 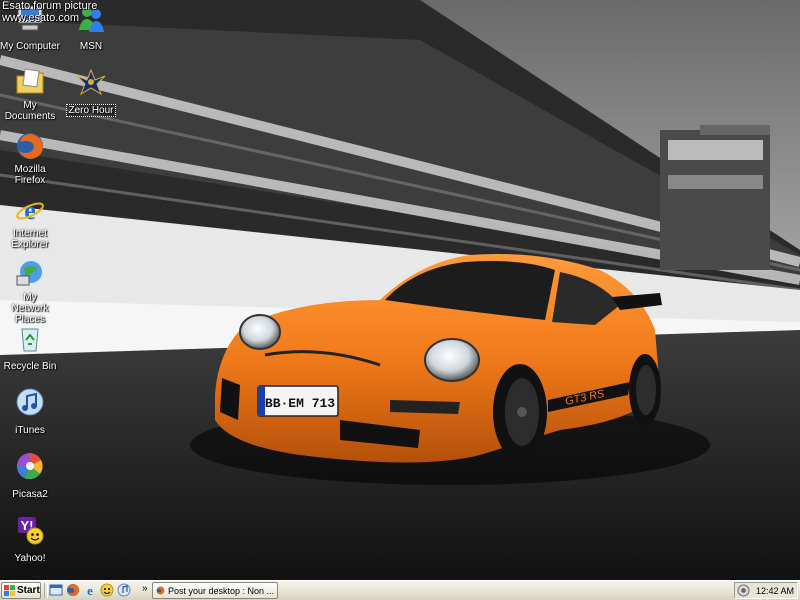 I want to click on show-desktop-icon, so click(x=56, y=590).